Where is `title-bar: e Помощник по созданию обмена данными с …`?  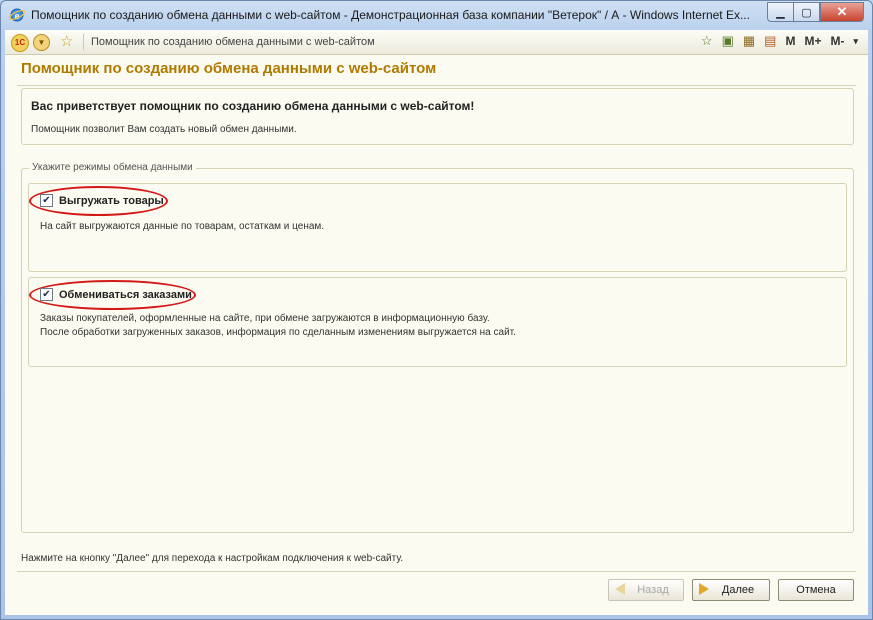 title-bar: e Помощник по созданию обмена данными с … is located at coordinates (436, 15).